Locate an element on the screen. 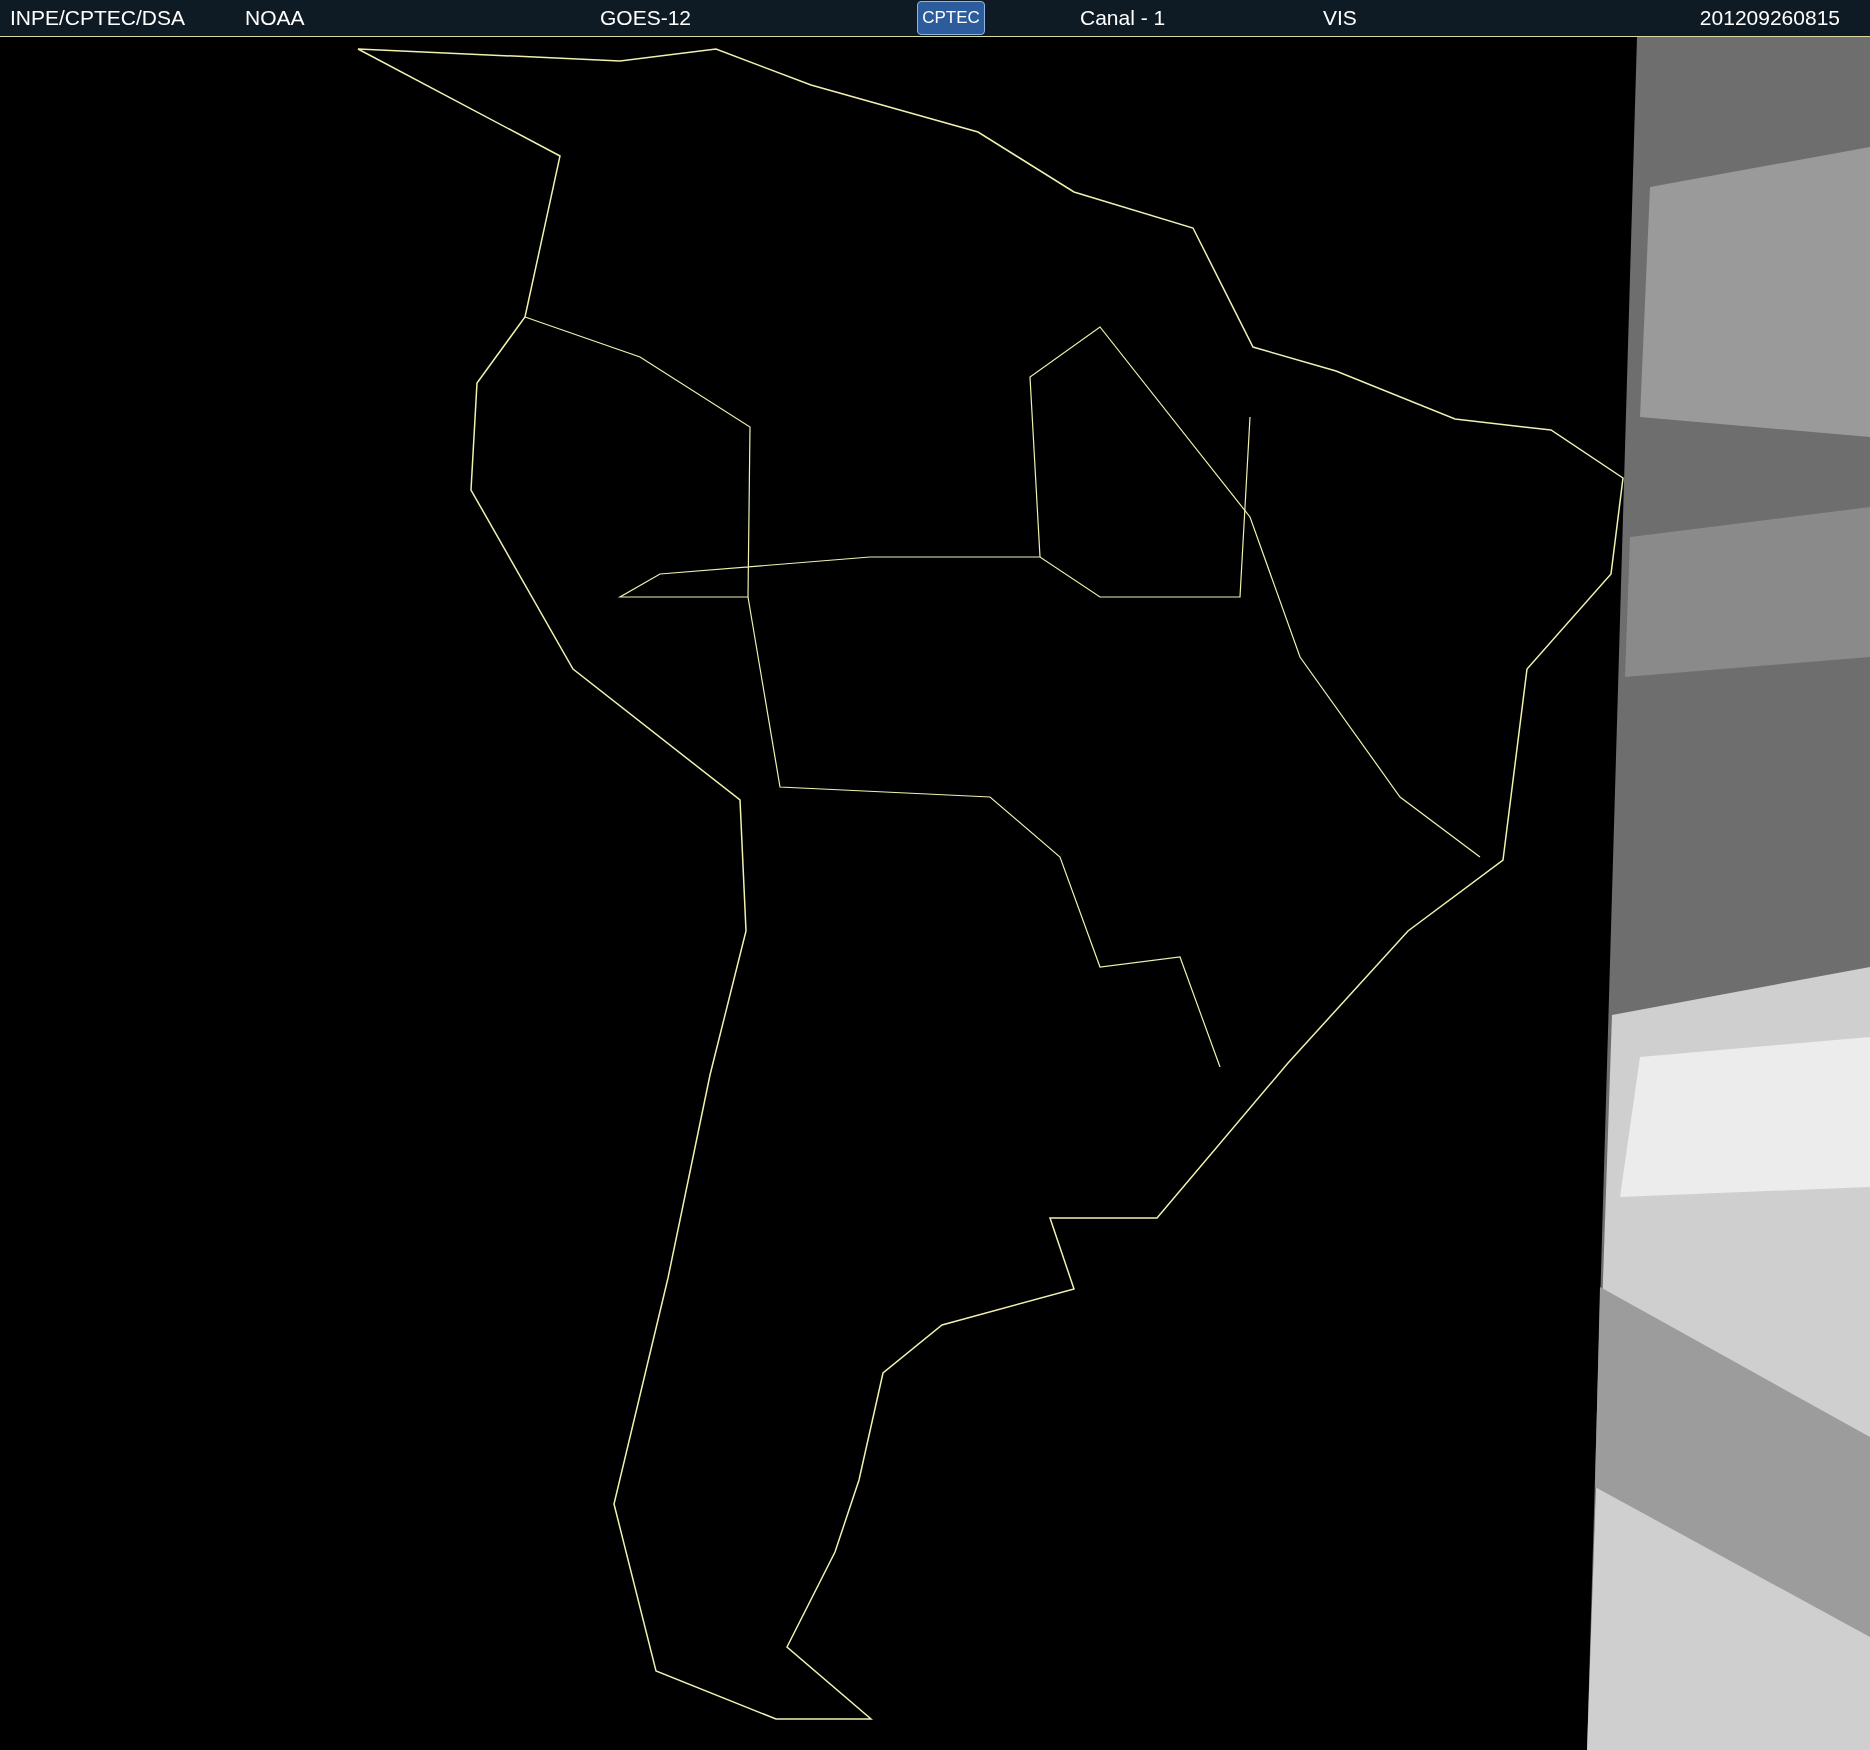  agency-label: NOAA is located at coordinates (275, 18).